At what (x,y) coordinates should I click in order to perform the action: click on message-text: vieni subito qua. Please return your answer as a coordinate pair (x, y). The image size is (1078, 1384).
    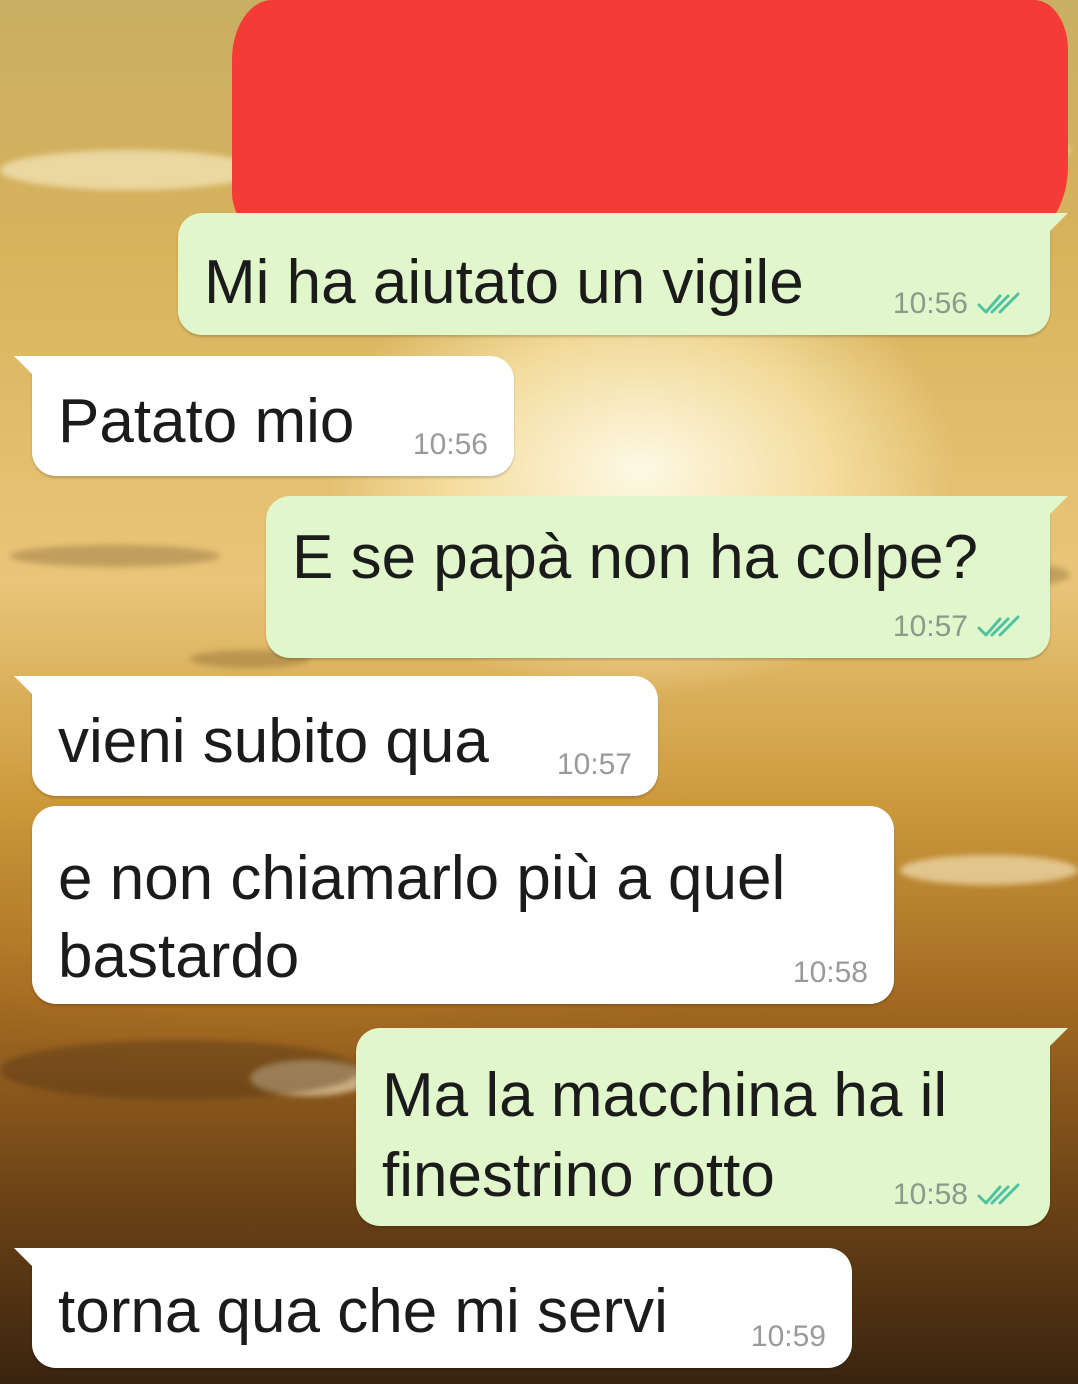
    Looking at the image, I should click on (273, 741).